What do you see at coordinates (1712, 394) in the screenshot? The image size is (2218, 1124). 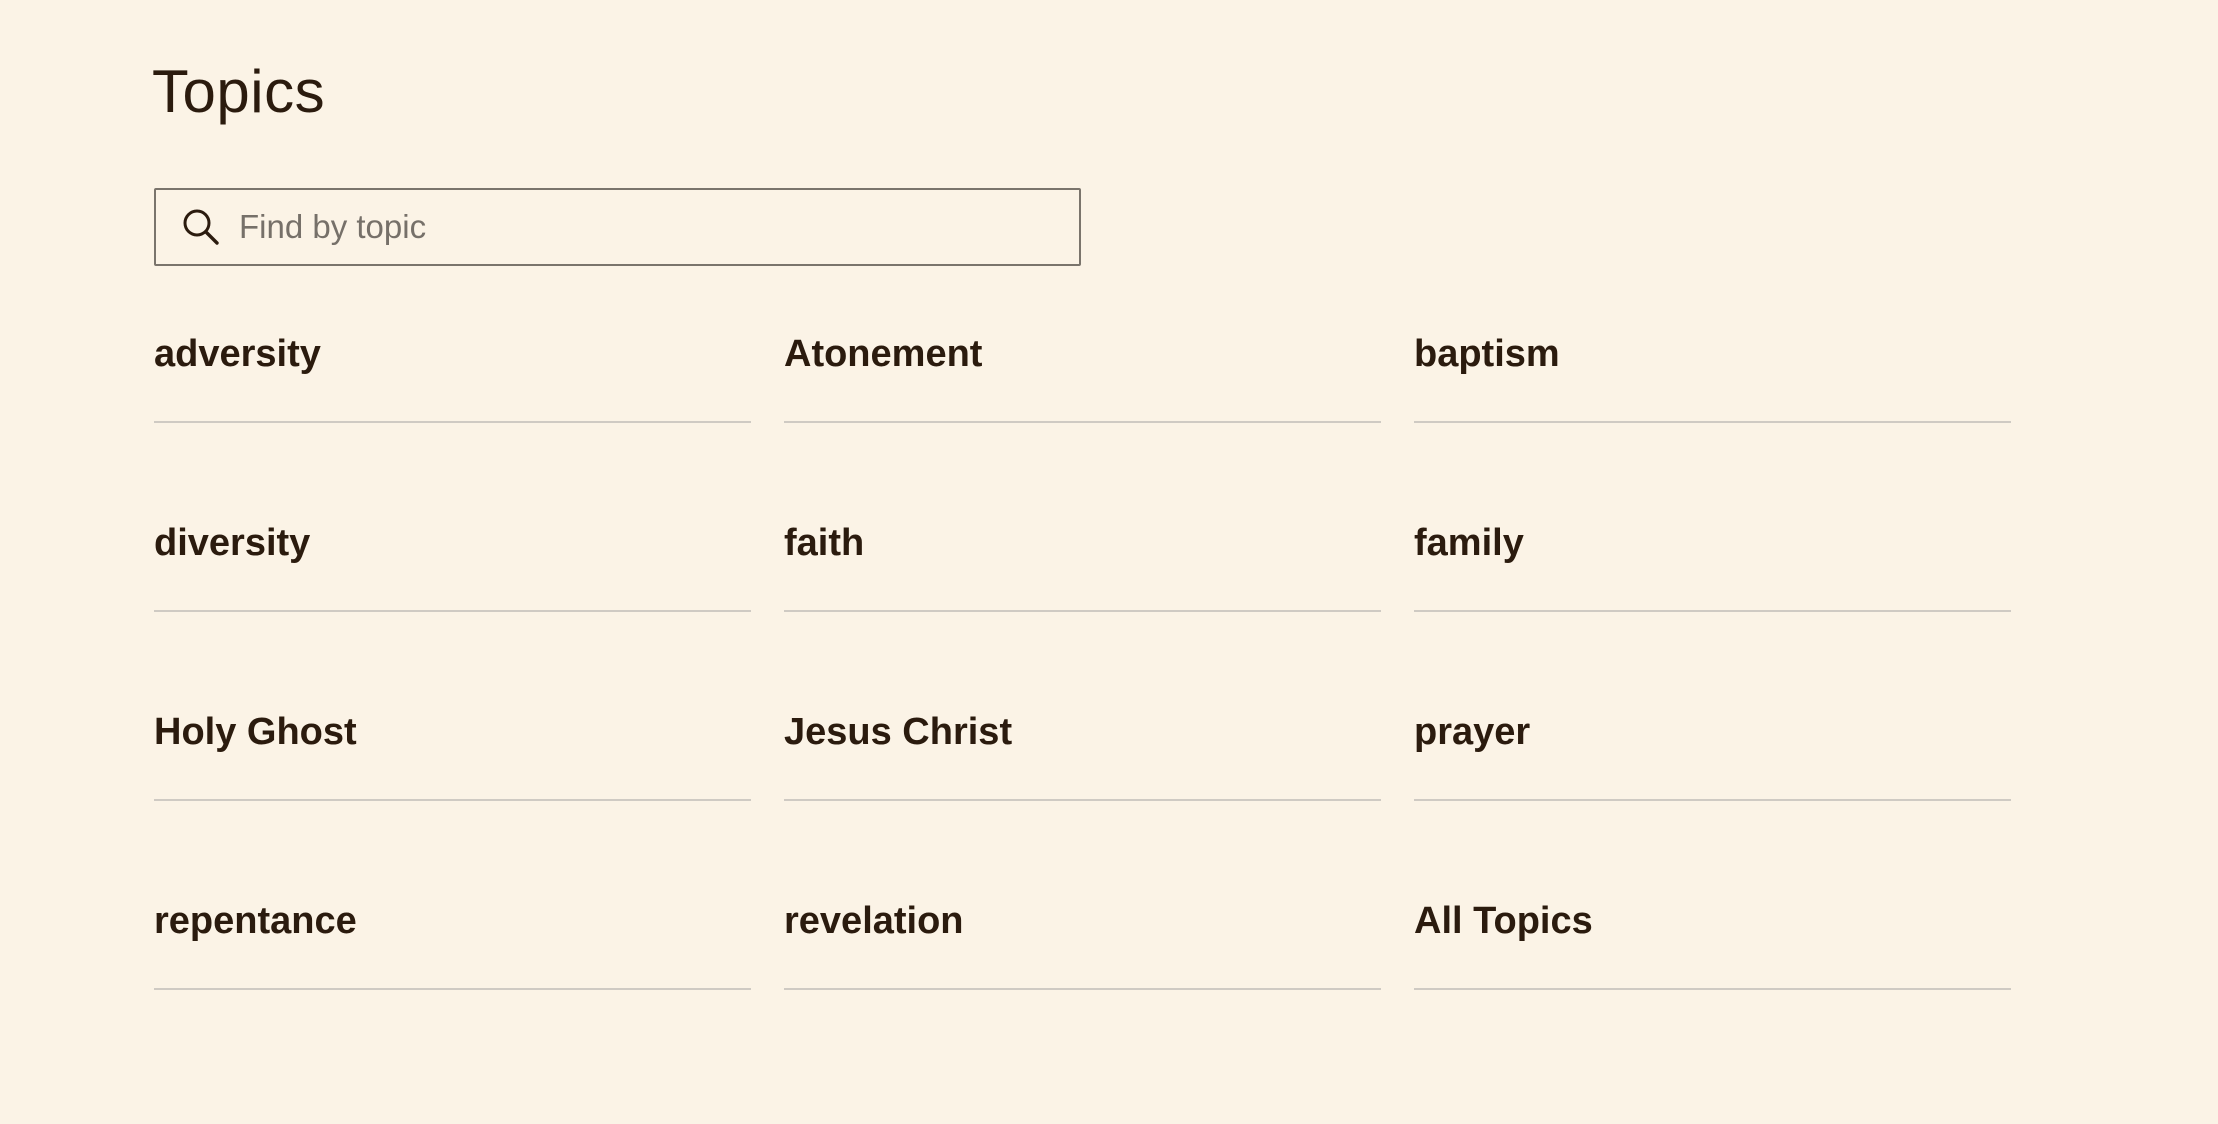 I see `topic-link-baptism: baptism` at bounding box center [1712, 394].